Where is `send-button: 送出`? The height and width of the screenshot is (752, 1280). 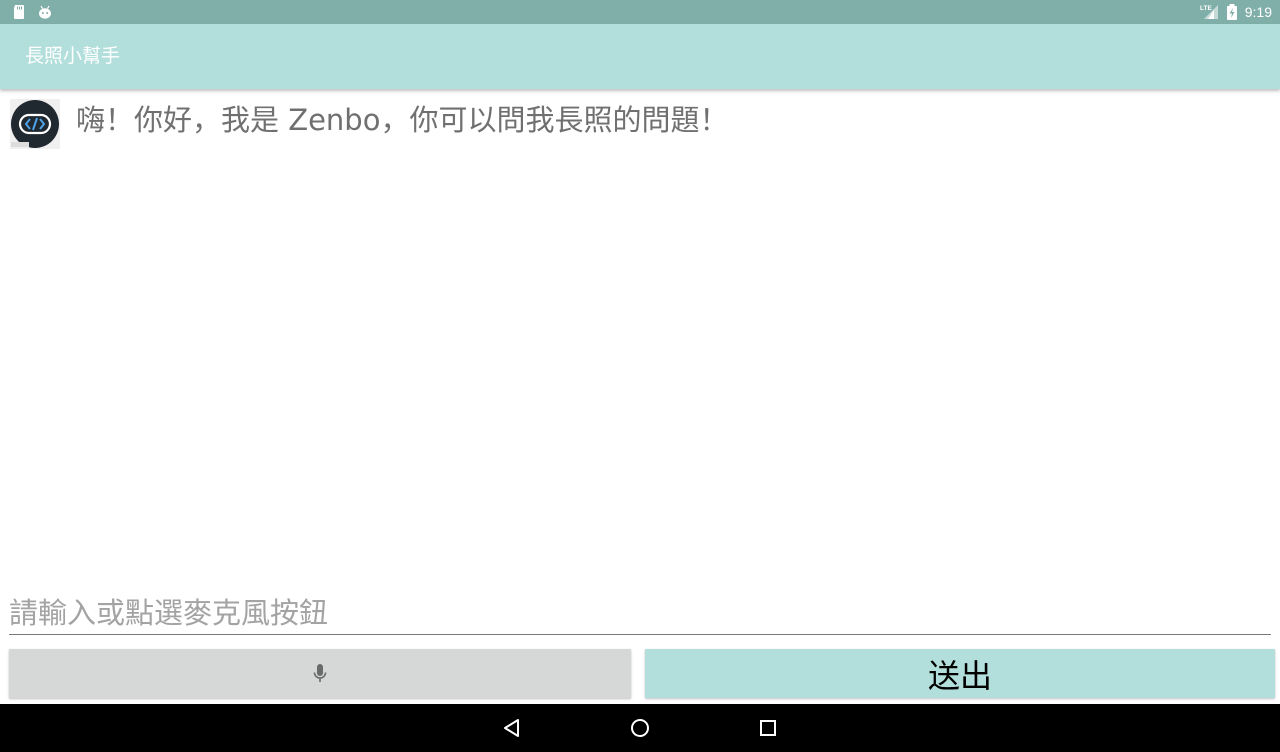
send-button: 送出 is located at coordinates (960, 673).